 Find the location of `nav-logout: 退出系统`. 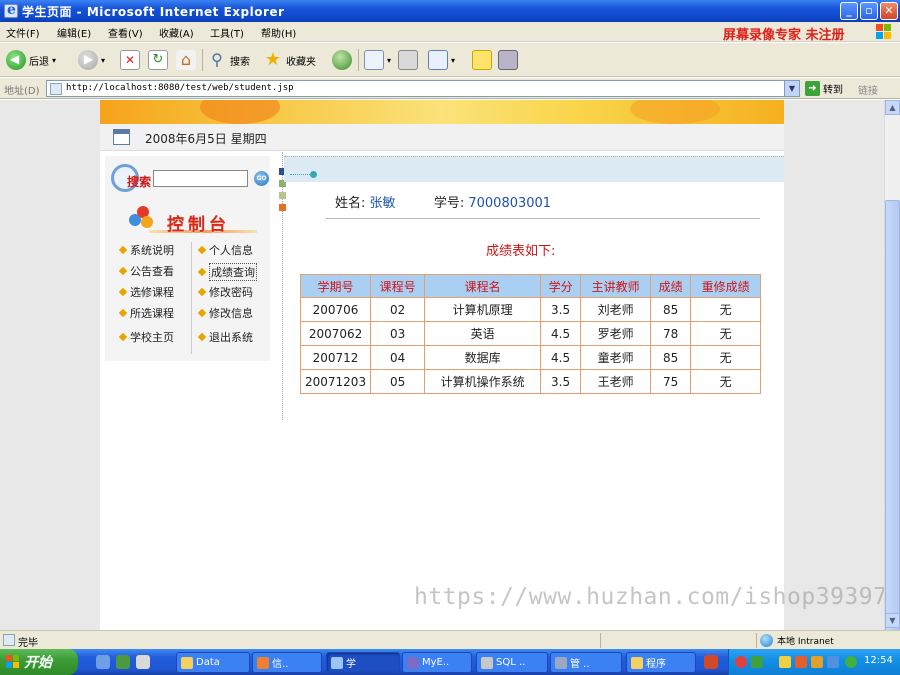

nav-logout: 退出系统 is located at coordinates (225, 337).